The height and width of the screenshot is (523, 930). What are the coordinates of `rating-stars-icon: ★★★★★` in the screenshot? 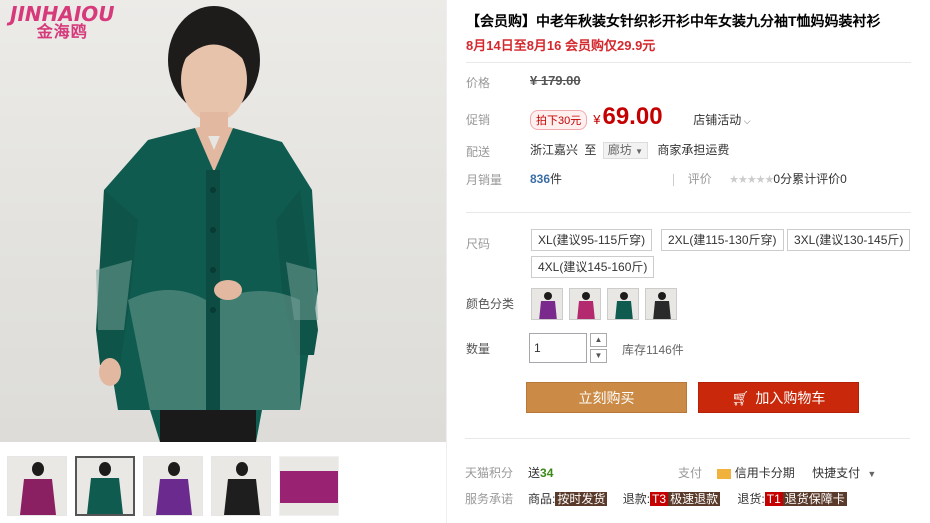 It's located at (751, 180).